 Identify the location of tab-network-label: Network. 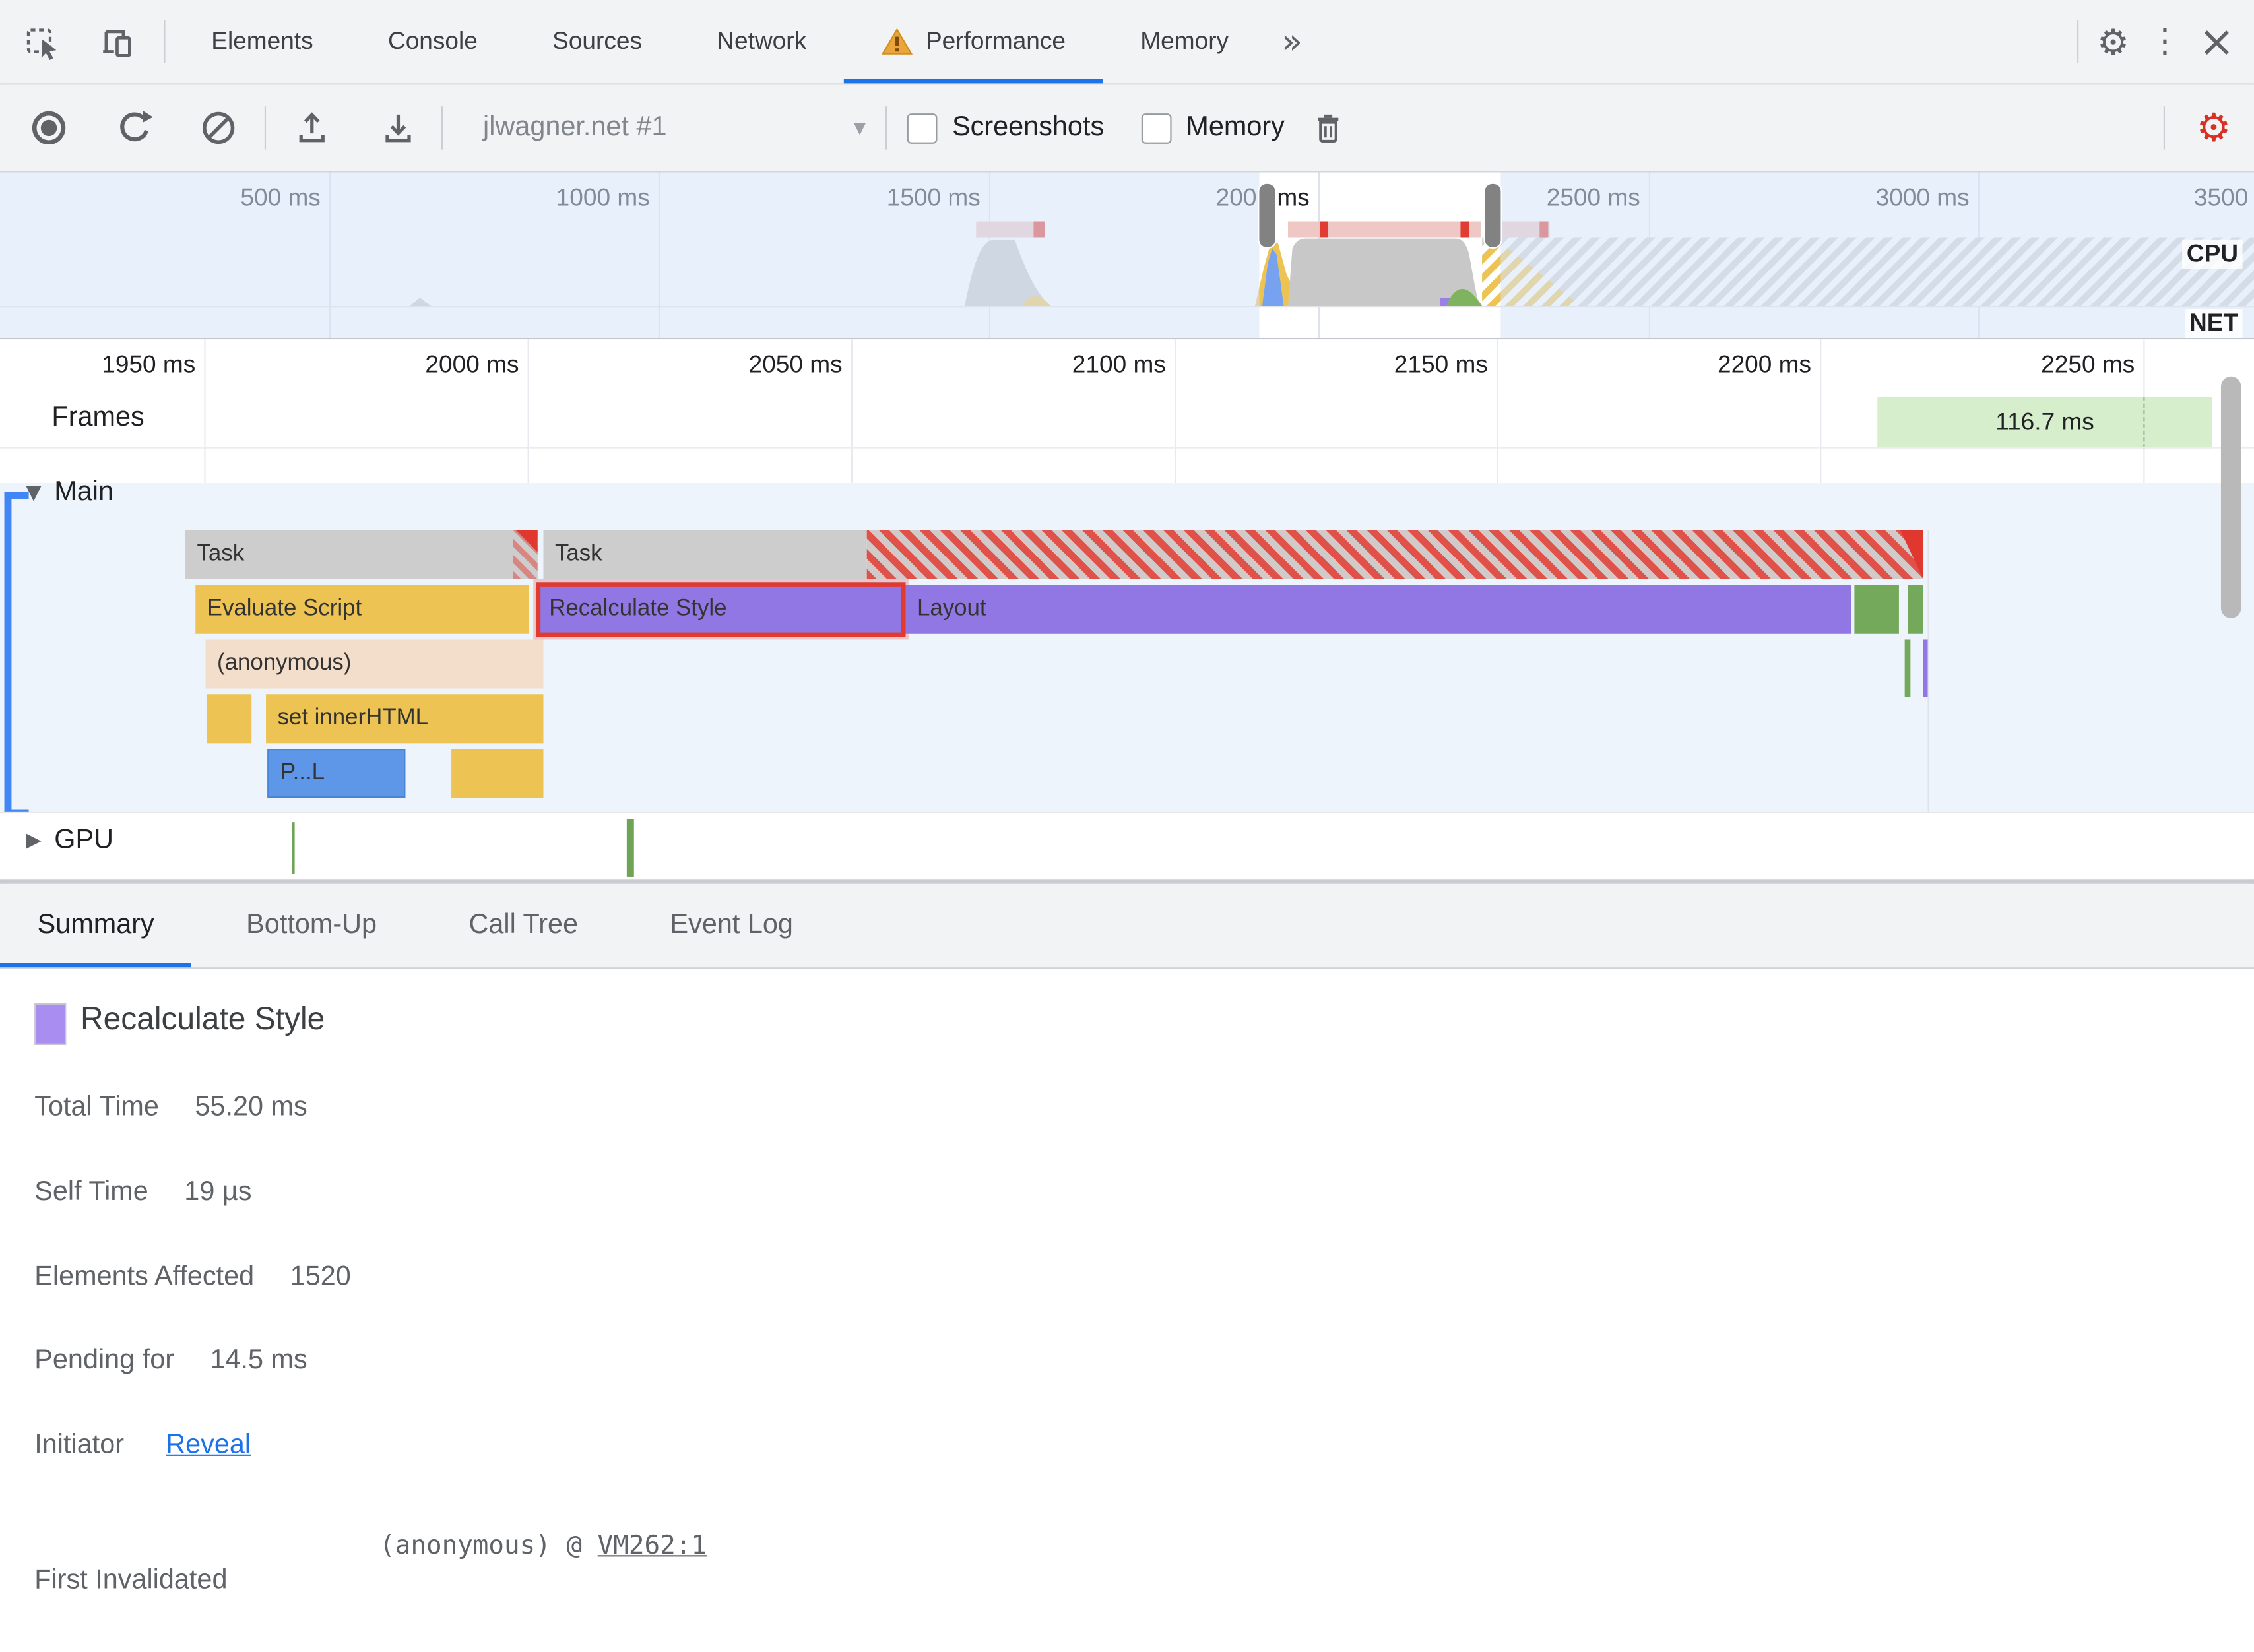
(762, 41).